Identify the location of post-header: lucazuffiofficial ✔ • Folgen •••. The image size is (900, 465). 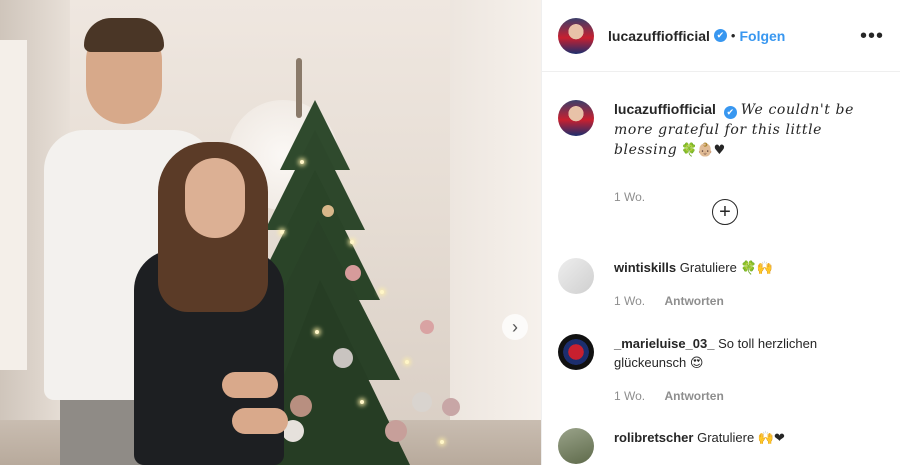
(721, 36).